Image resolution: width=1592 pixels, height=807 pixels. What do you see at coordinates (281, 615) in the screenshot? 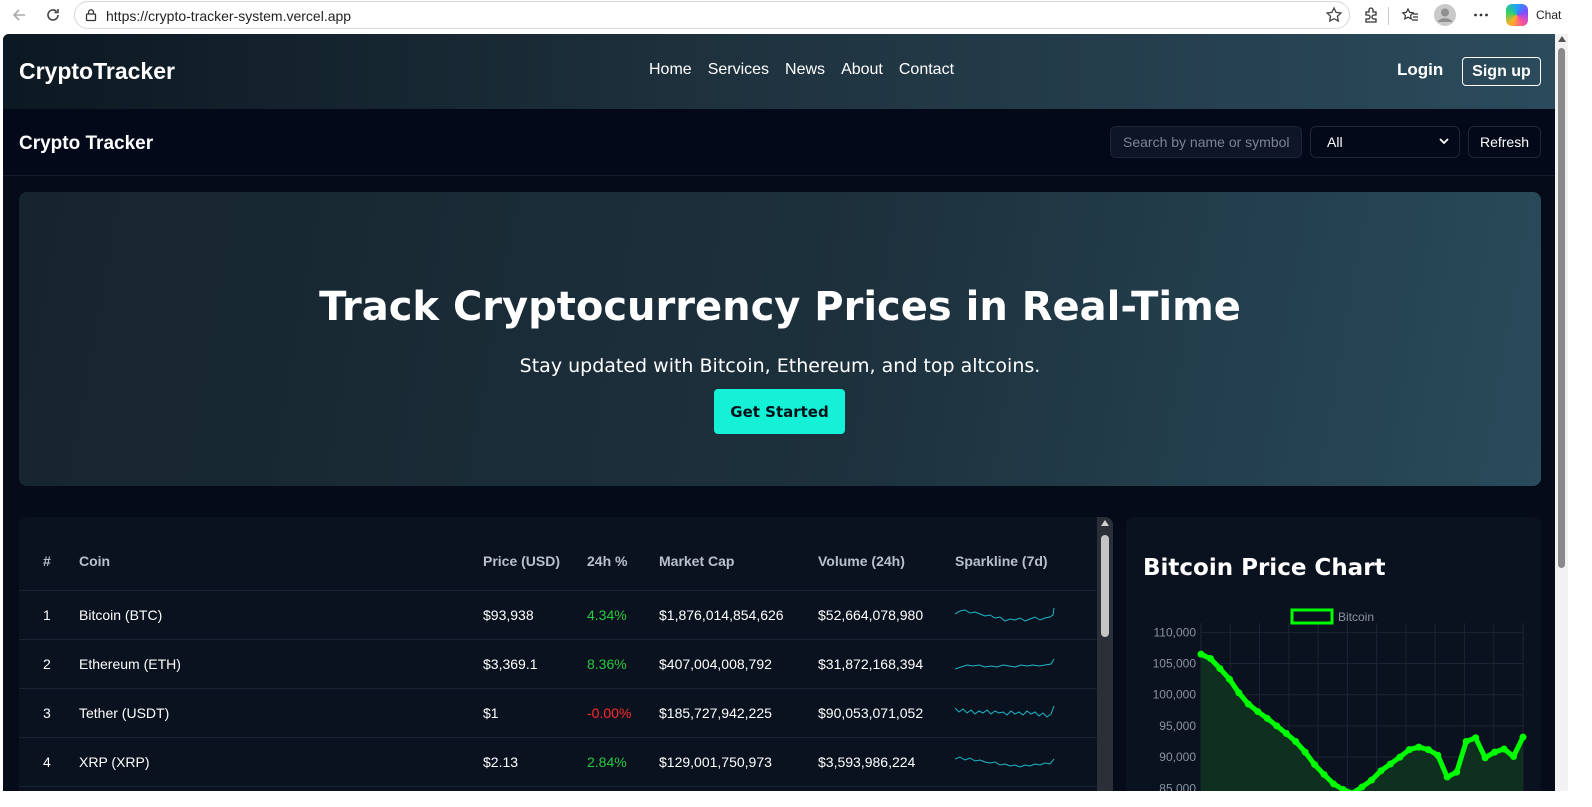
I see `coin-name-cell: Bitcoin (BTC)` at bounding box center [281, 615].